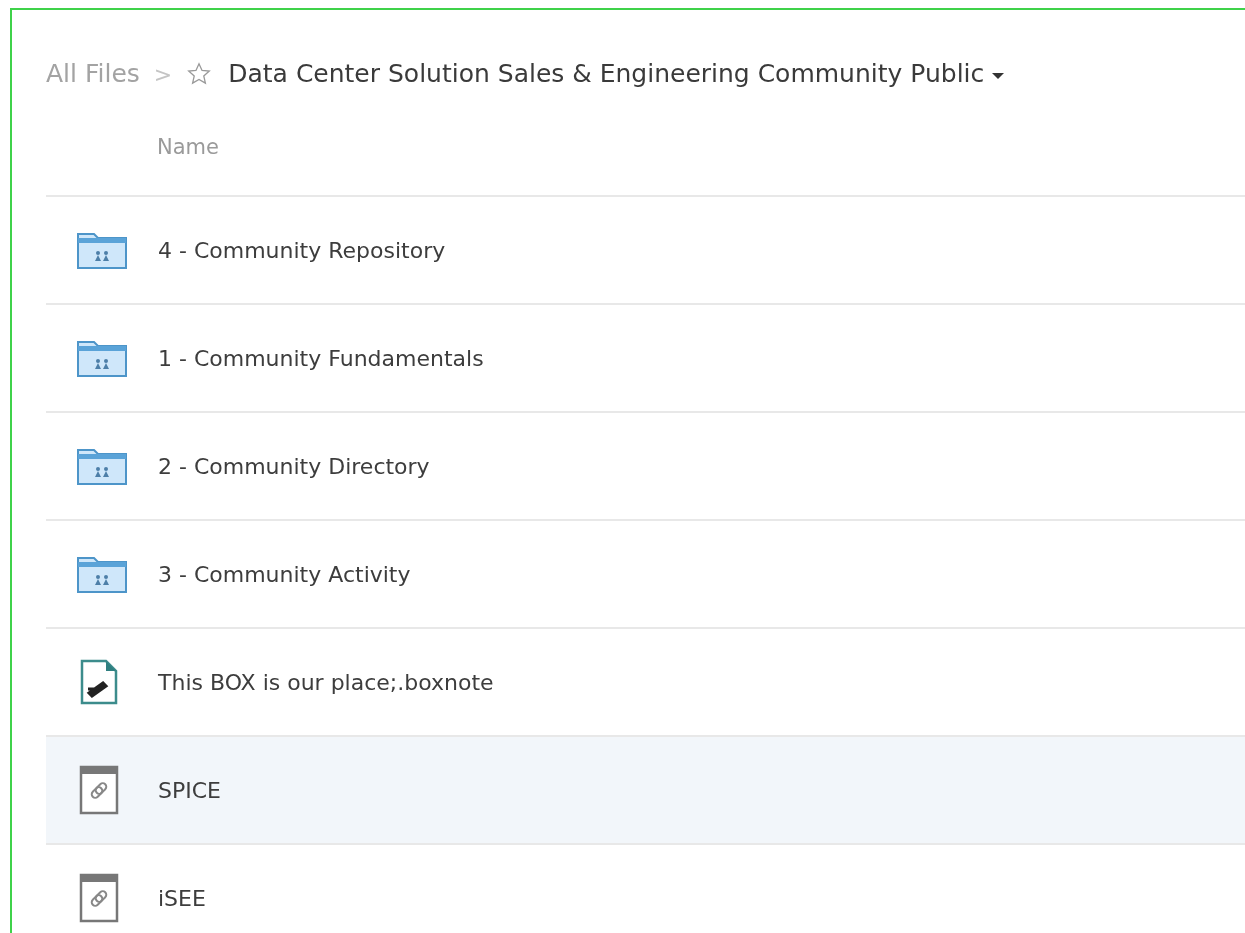  What do you see at coordinates (645, 791) in the screenshot?
I see `file-row: SPICE` at bounding box center [645, 791].